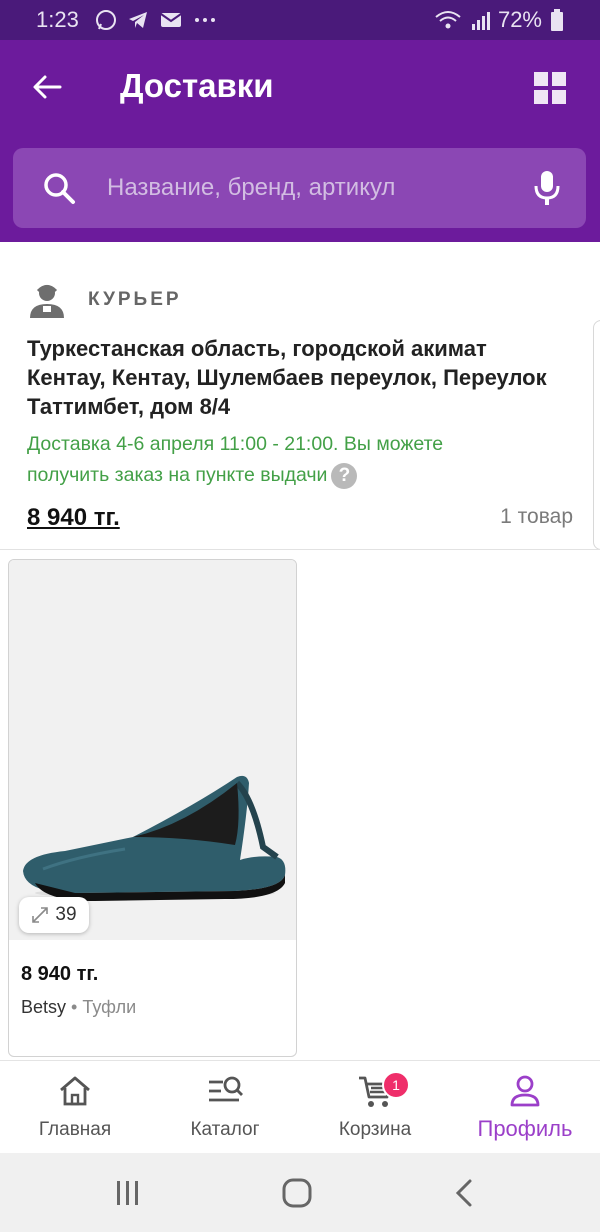 Image resolution: width=600 pixels, height=1232 pixels. Describe the element at coordinates (375, 1107) in the screenshot. I see `nav-cart: 1 Корзина` at that location.